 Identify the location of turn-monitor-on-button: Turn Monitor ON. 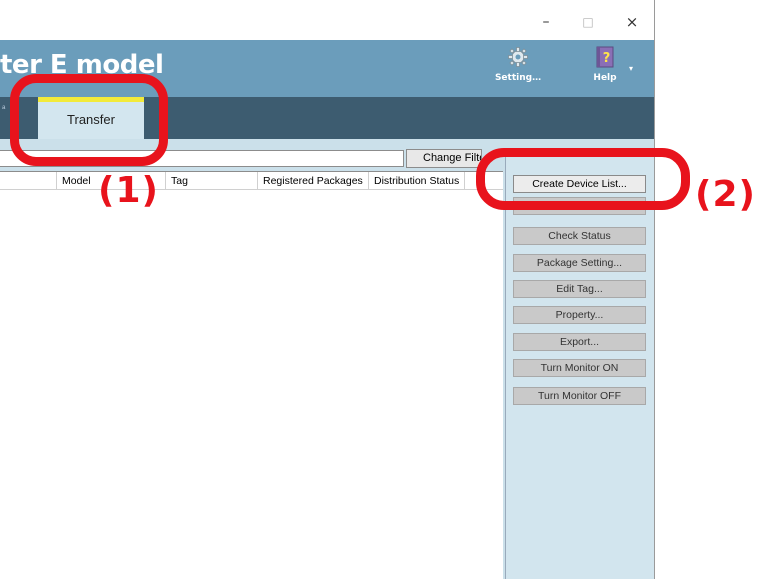
(579, 368).